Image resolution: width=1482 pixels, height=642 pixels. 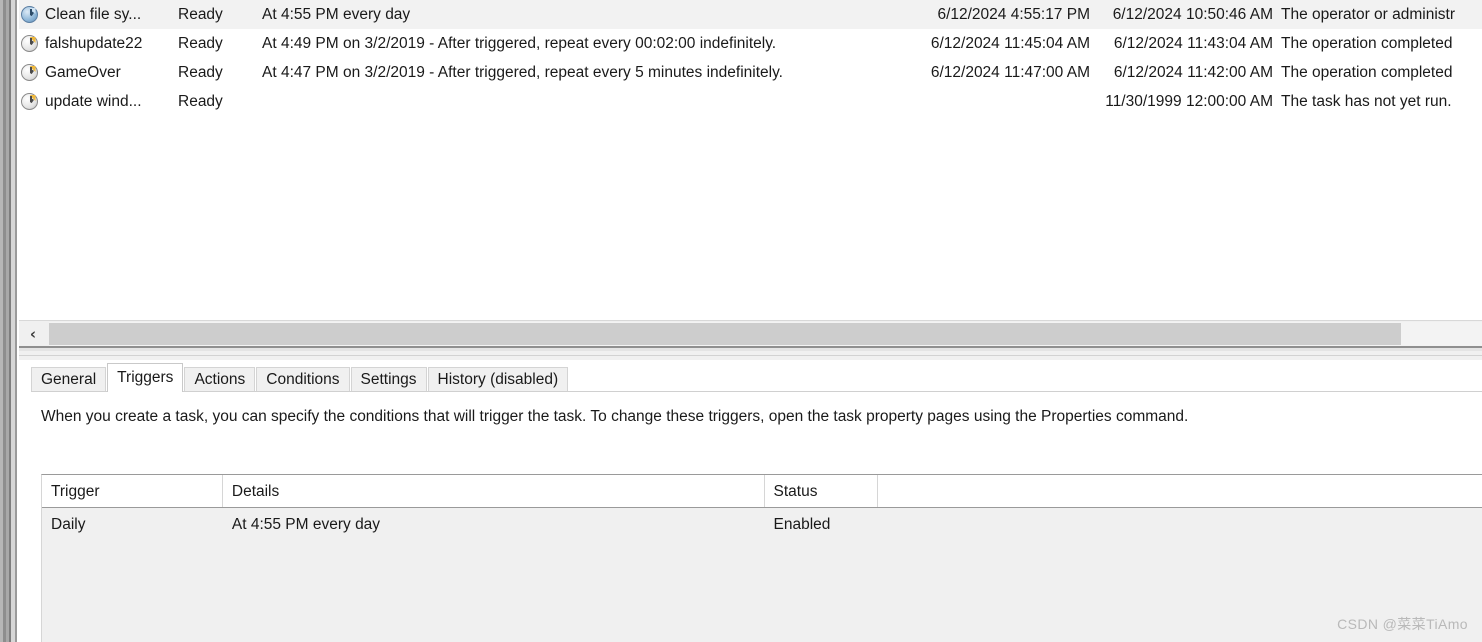 What do you see at coordinates (725, 334) in the screenshot?
I see `scrollbar-thumb` at bounding box center [725, 334].